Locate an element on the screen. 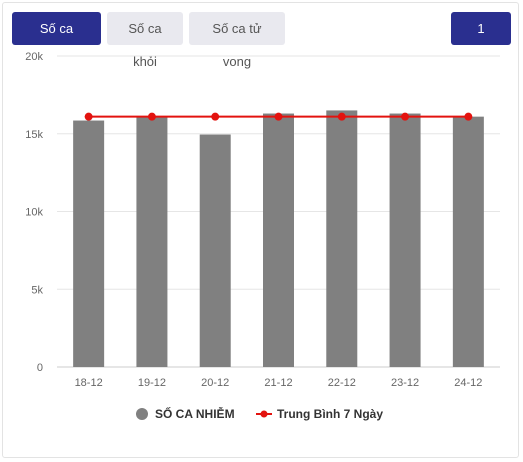 The image size is (523, 462). chart-legend: SỐ CA NHIỄM Trung Bình 7 Ngày is located at coordinates (259, 413).